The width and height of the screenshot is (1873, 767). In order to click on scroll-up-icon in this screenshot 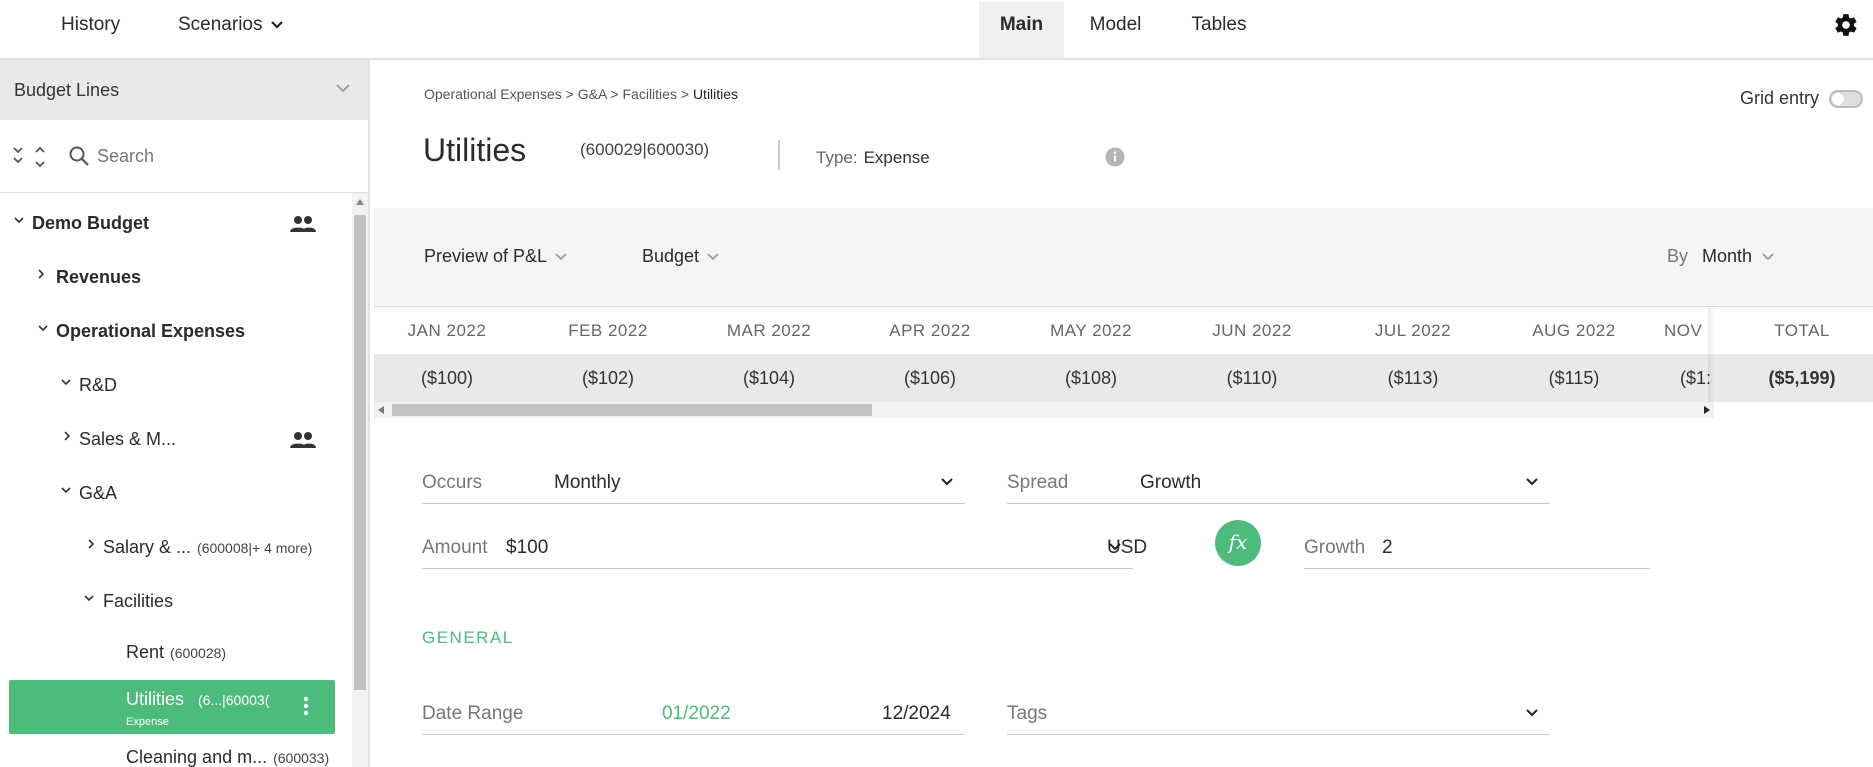, I will do `click(360, 202)`.